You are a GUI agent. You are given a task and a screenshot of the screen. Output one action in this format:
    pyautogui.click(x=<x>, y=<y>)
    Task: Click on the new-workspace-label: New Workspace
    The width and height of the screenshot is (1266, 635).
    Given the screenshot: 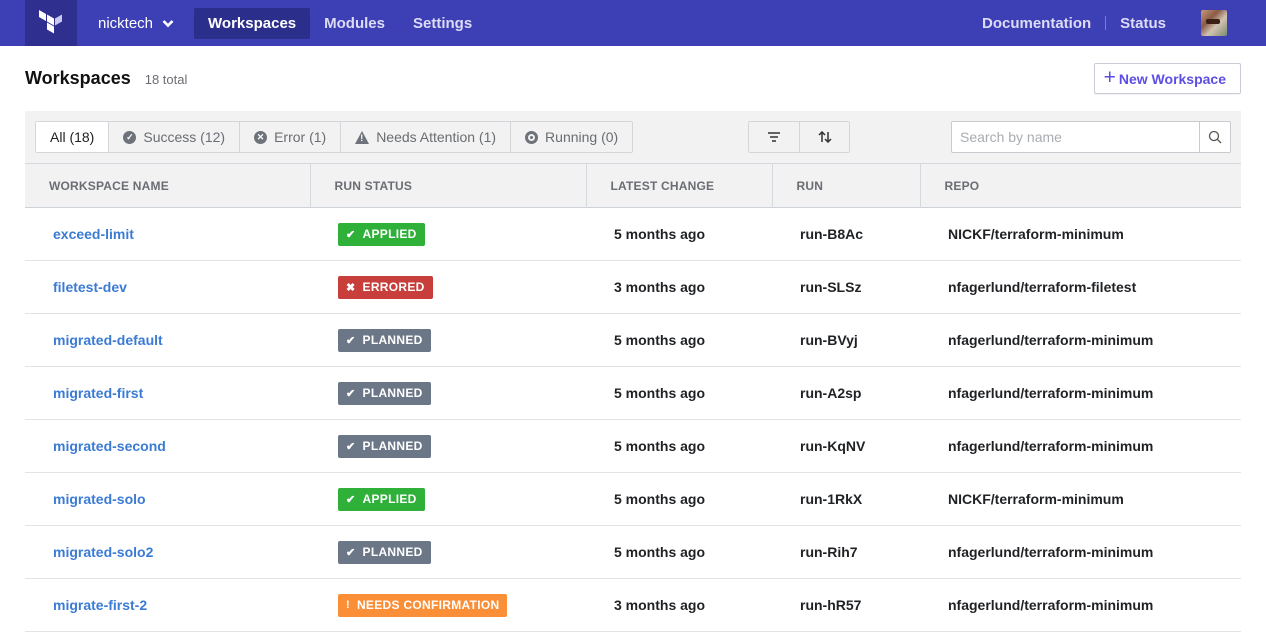 What is the action you would take?
    pyautogui.click(x=1172, y=78)
    